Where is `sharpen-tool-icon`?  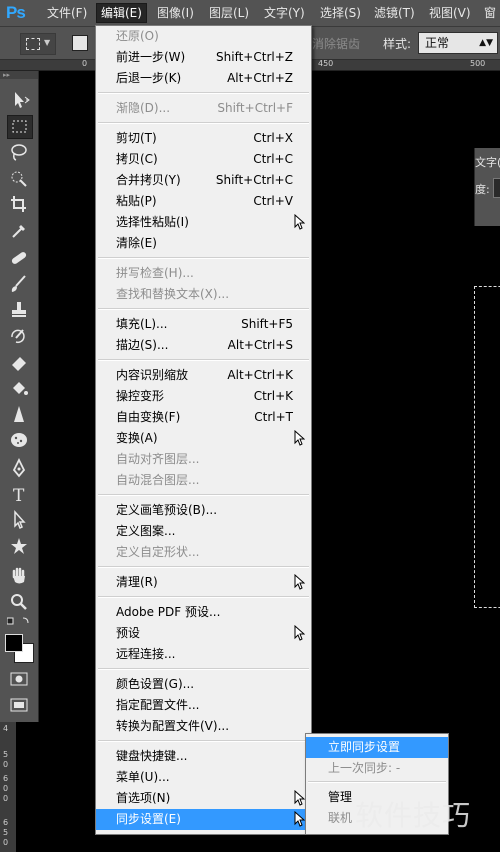
sharpen-tool-icon is located at coordinates (19, 414).